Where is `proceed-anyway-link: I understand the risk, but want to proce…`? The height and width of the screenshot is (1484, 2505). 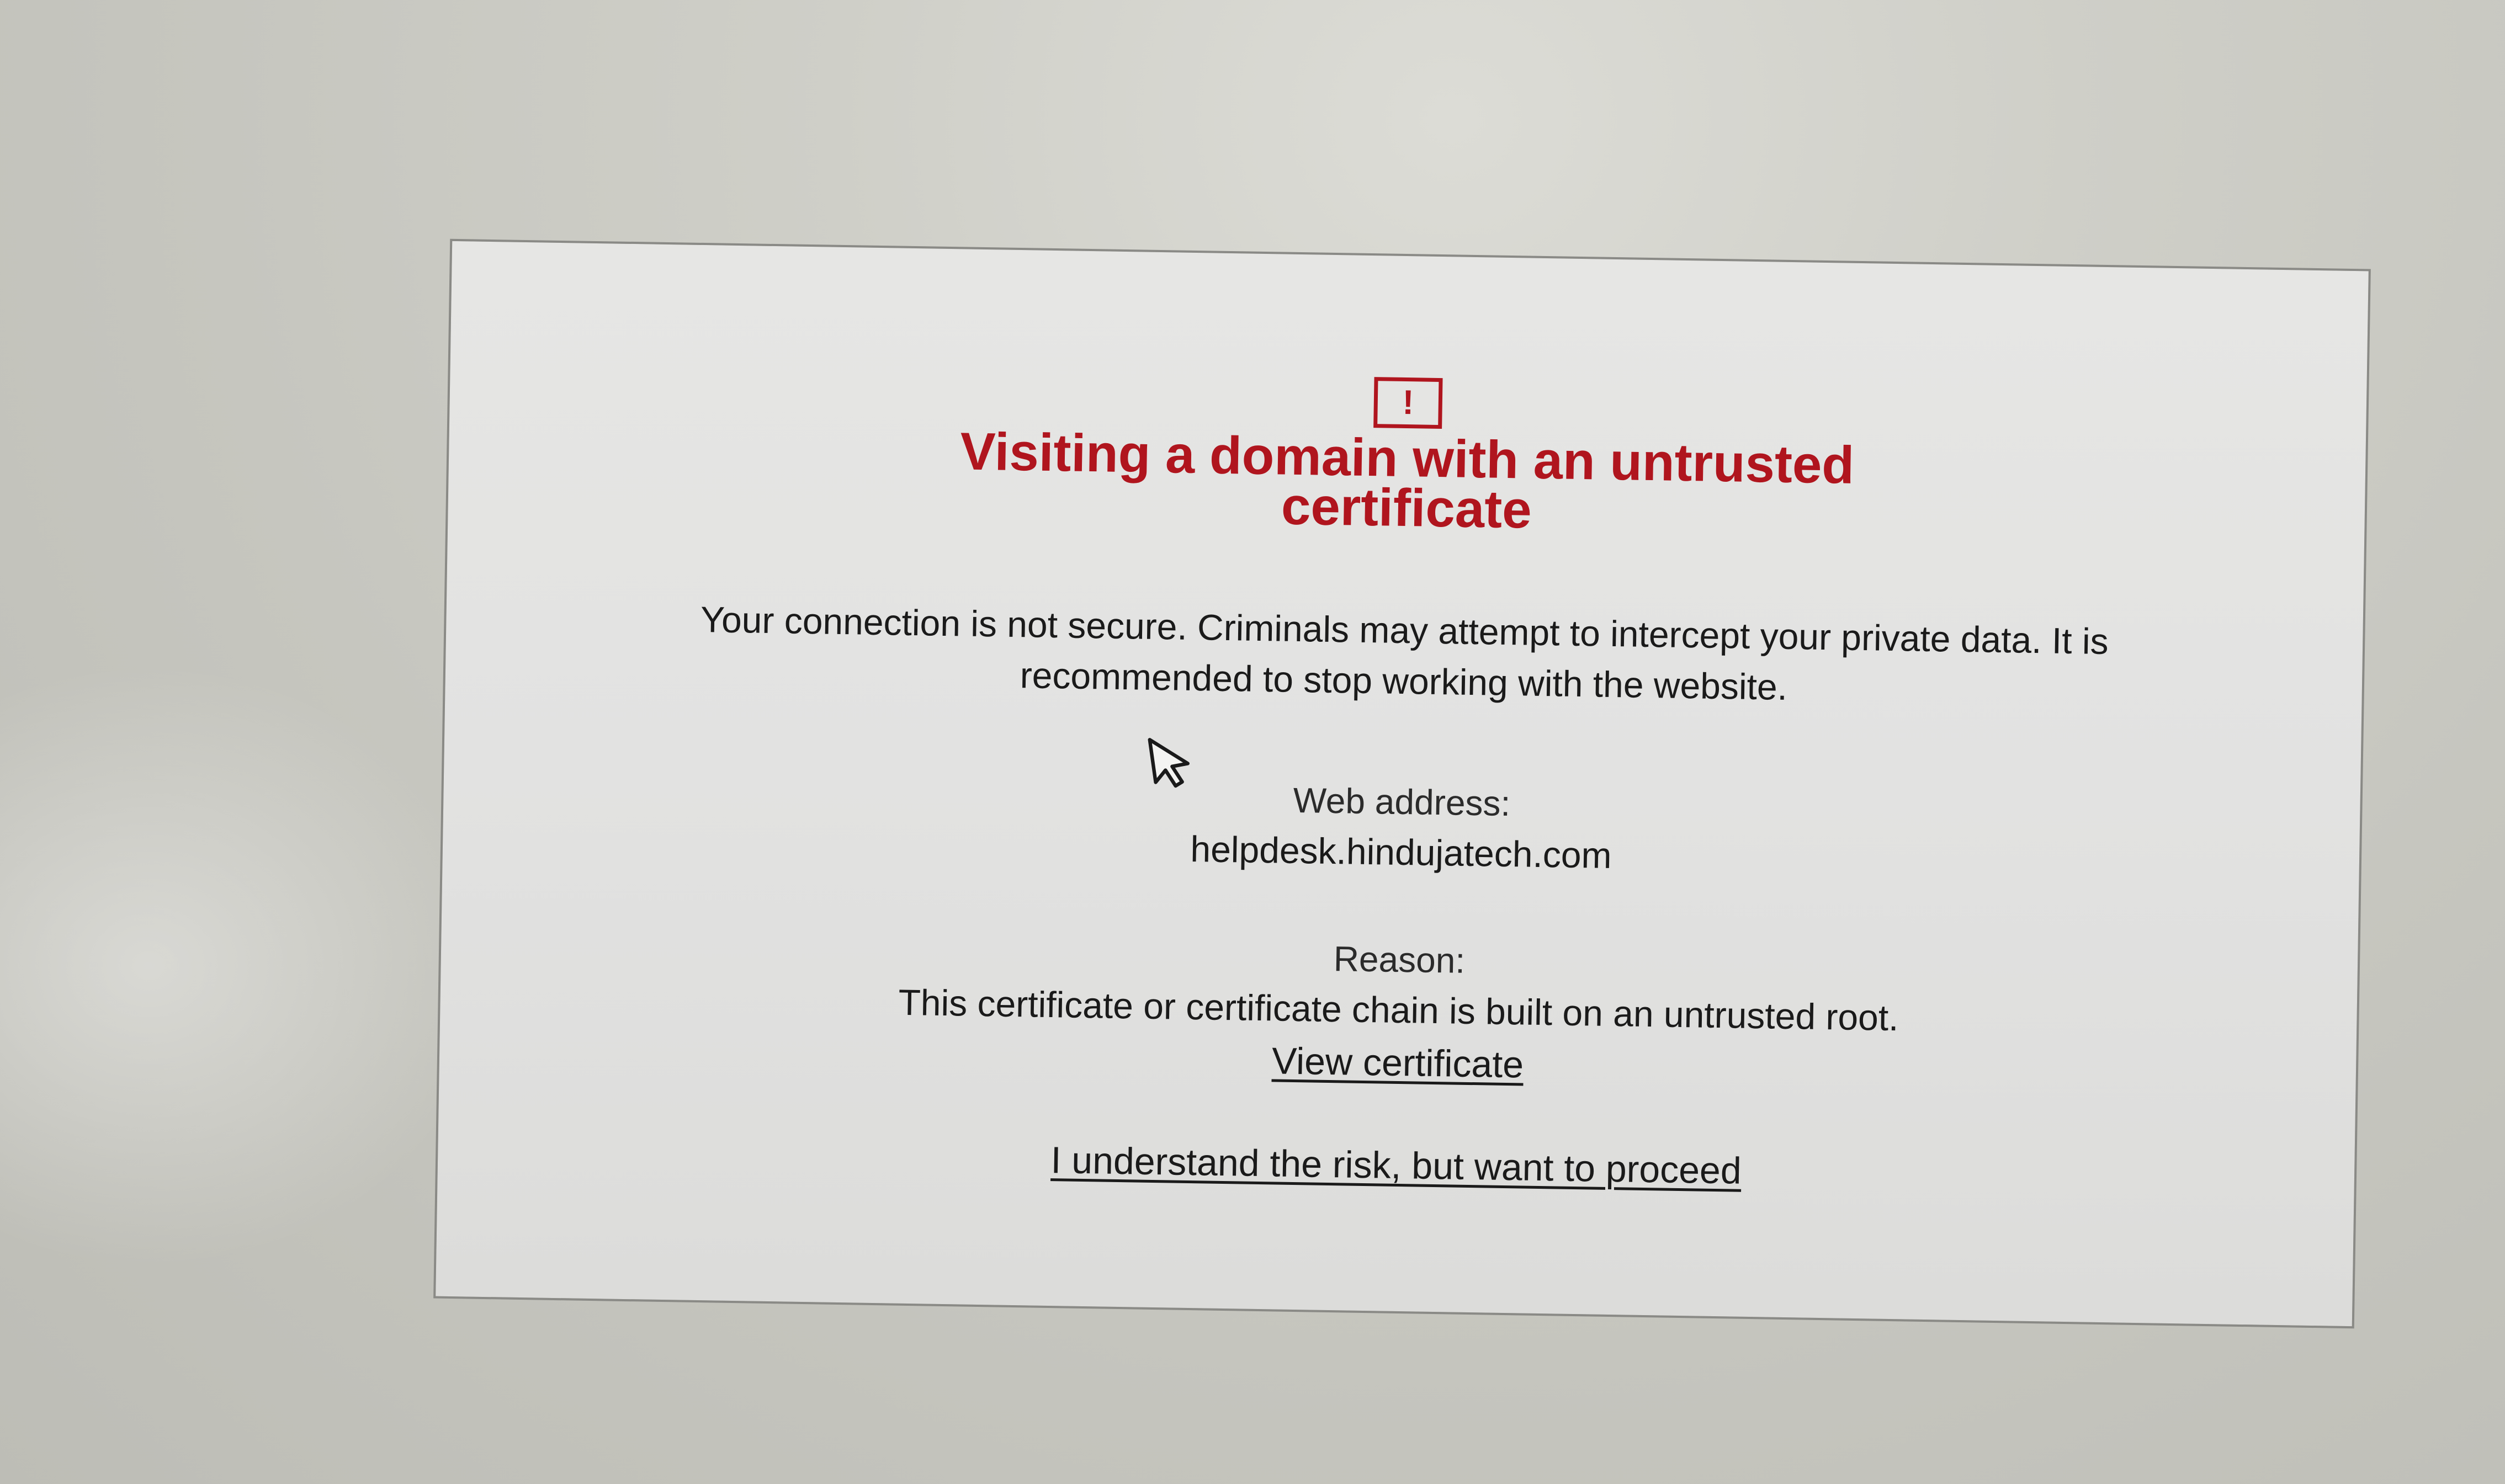
proceed-anyway-link: I understand the risk, but want to proce… is located at coordinates (1396, 1166).